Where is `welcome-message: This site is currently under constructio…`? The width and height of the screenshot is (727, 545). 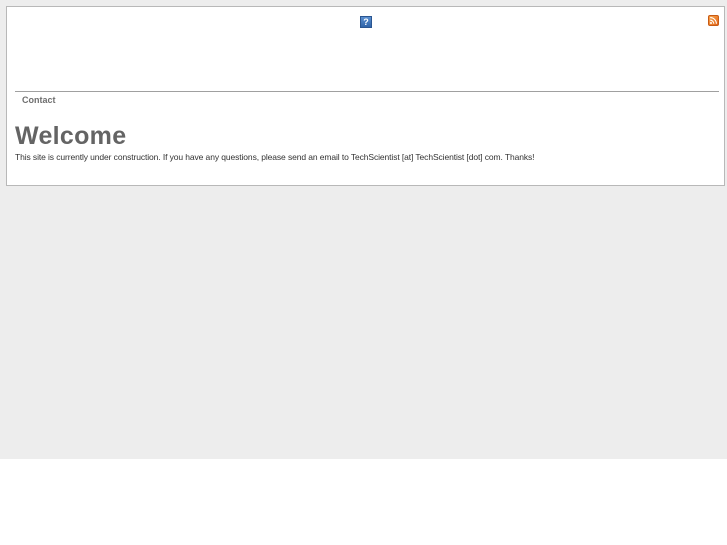
welcome-message: This site is currently under constructio… is located at coordinates (275, 157).